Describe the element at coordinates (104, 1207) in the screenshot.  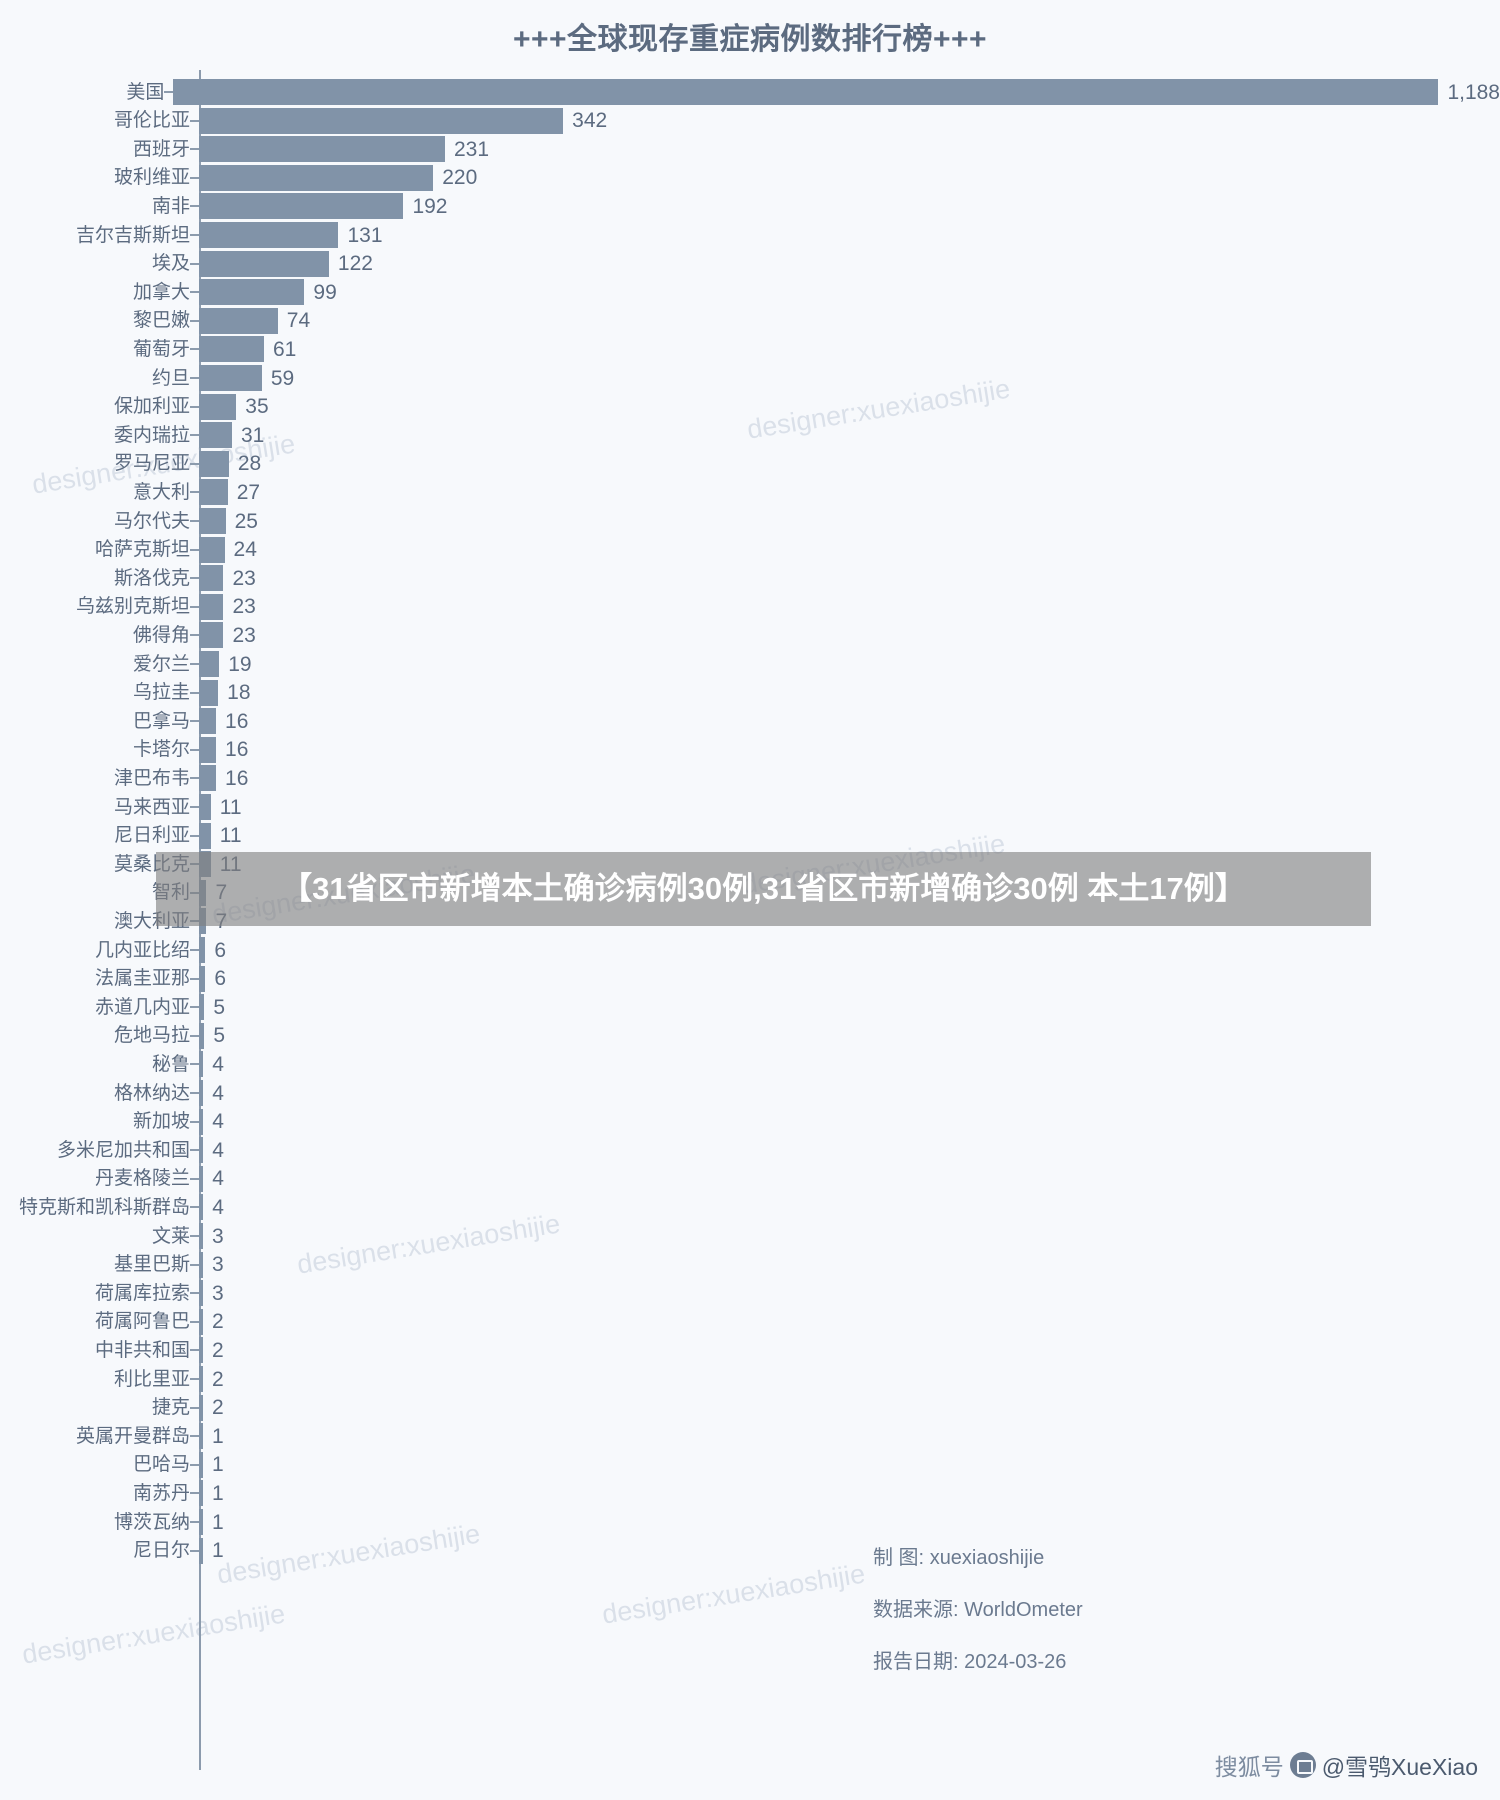
I see `bar-category-label: 特克斯和凯科斯群岛` at that location.